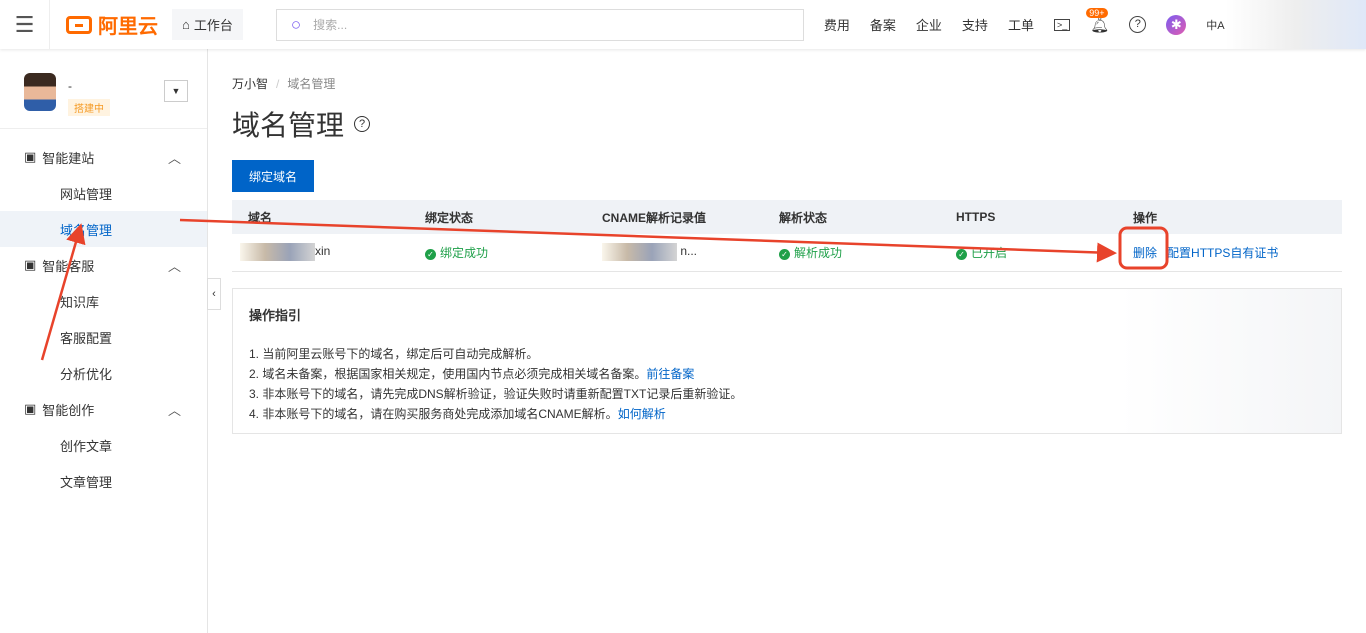 Image resolution: width=1366 pixels, height=633 pixels. I want to click on domain-suffix: xin, so click(323, 251).